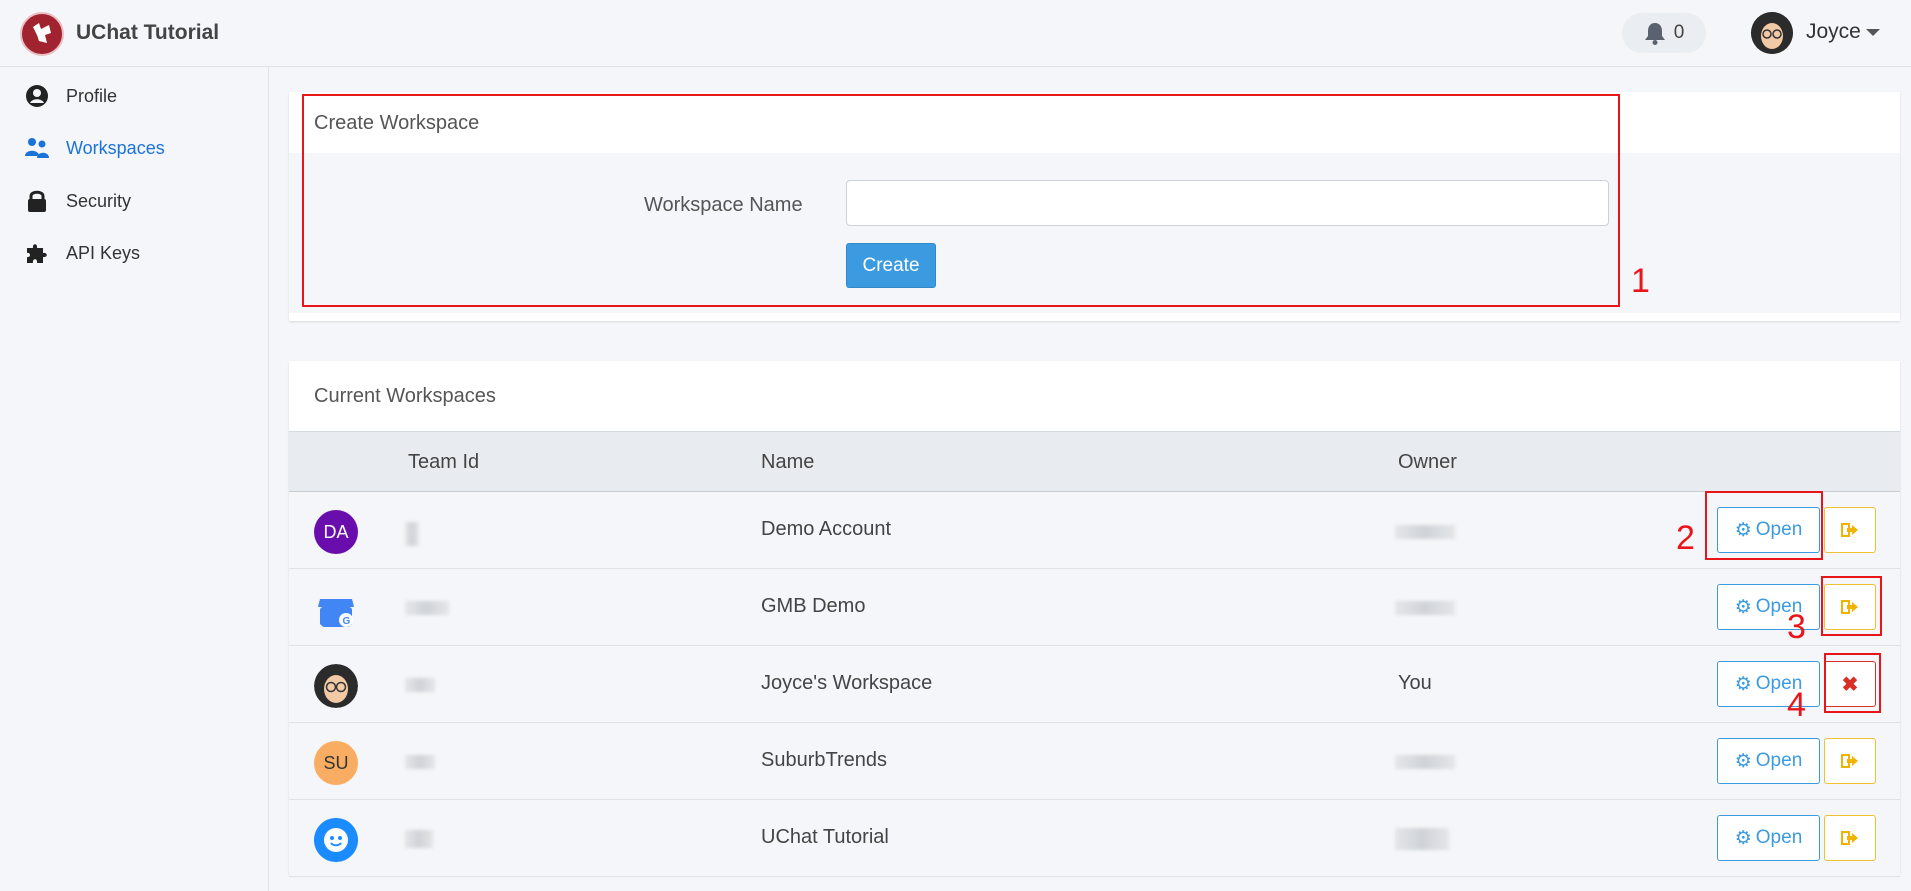 Image resolution: width=1911 pixels, height=891 pixels. What do you see at coordinates (134, 479) in the screenshot?
I see `sidebar: Profile Workspaces Security API Keys` at bounding box center [134, 479].